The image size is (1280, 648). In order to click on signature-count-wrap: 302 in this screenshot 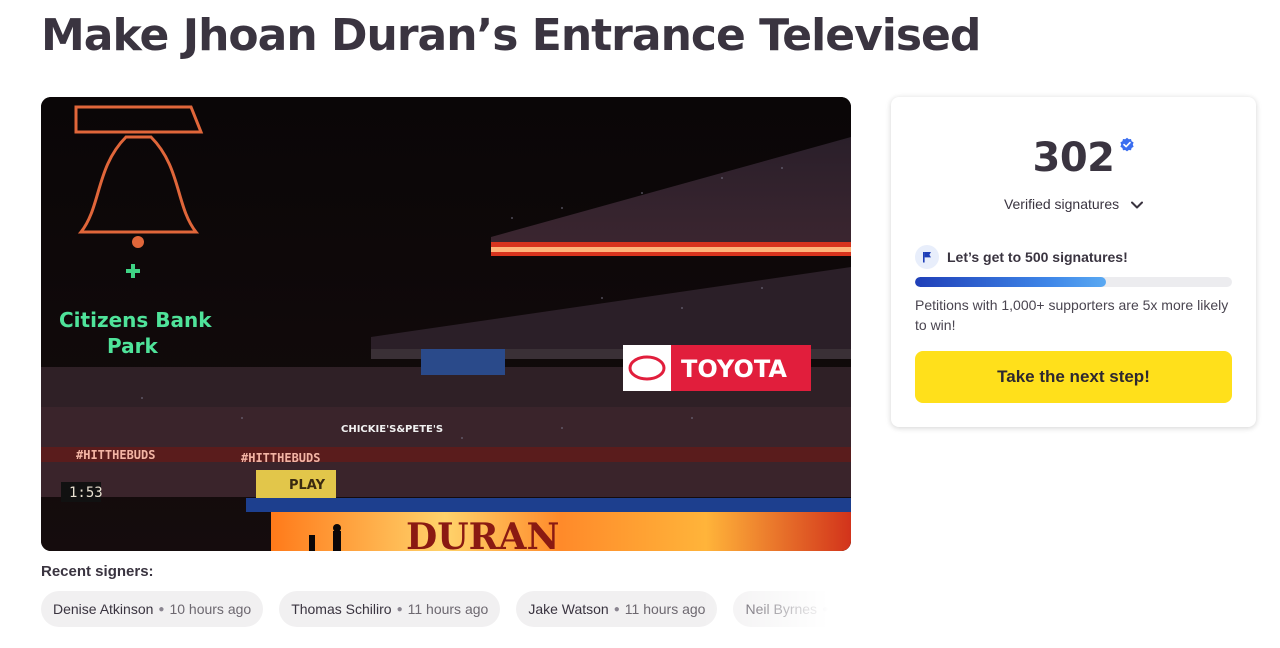, I will do `click(1073, 158)`.